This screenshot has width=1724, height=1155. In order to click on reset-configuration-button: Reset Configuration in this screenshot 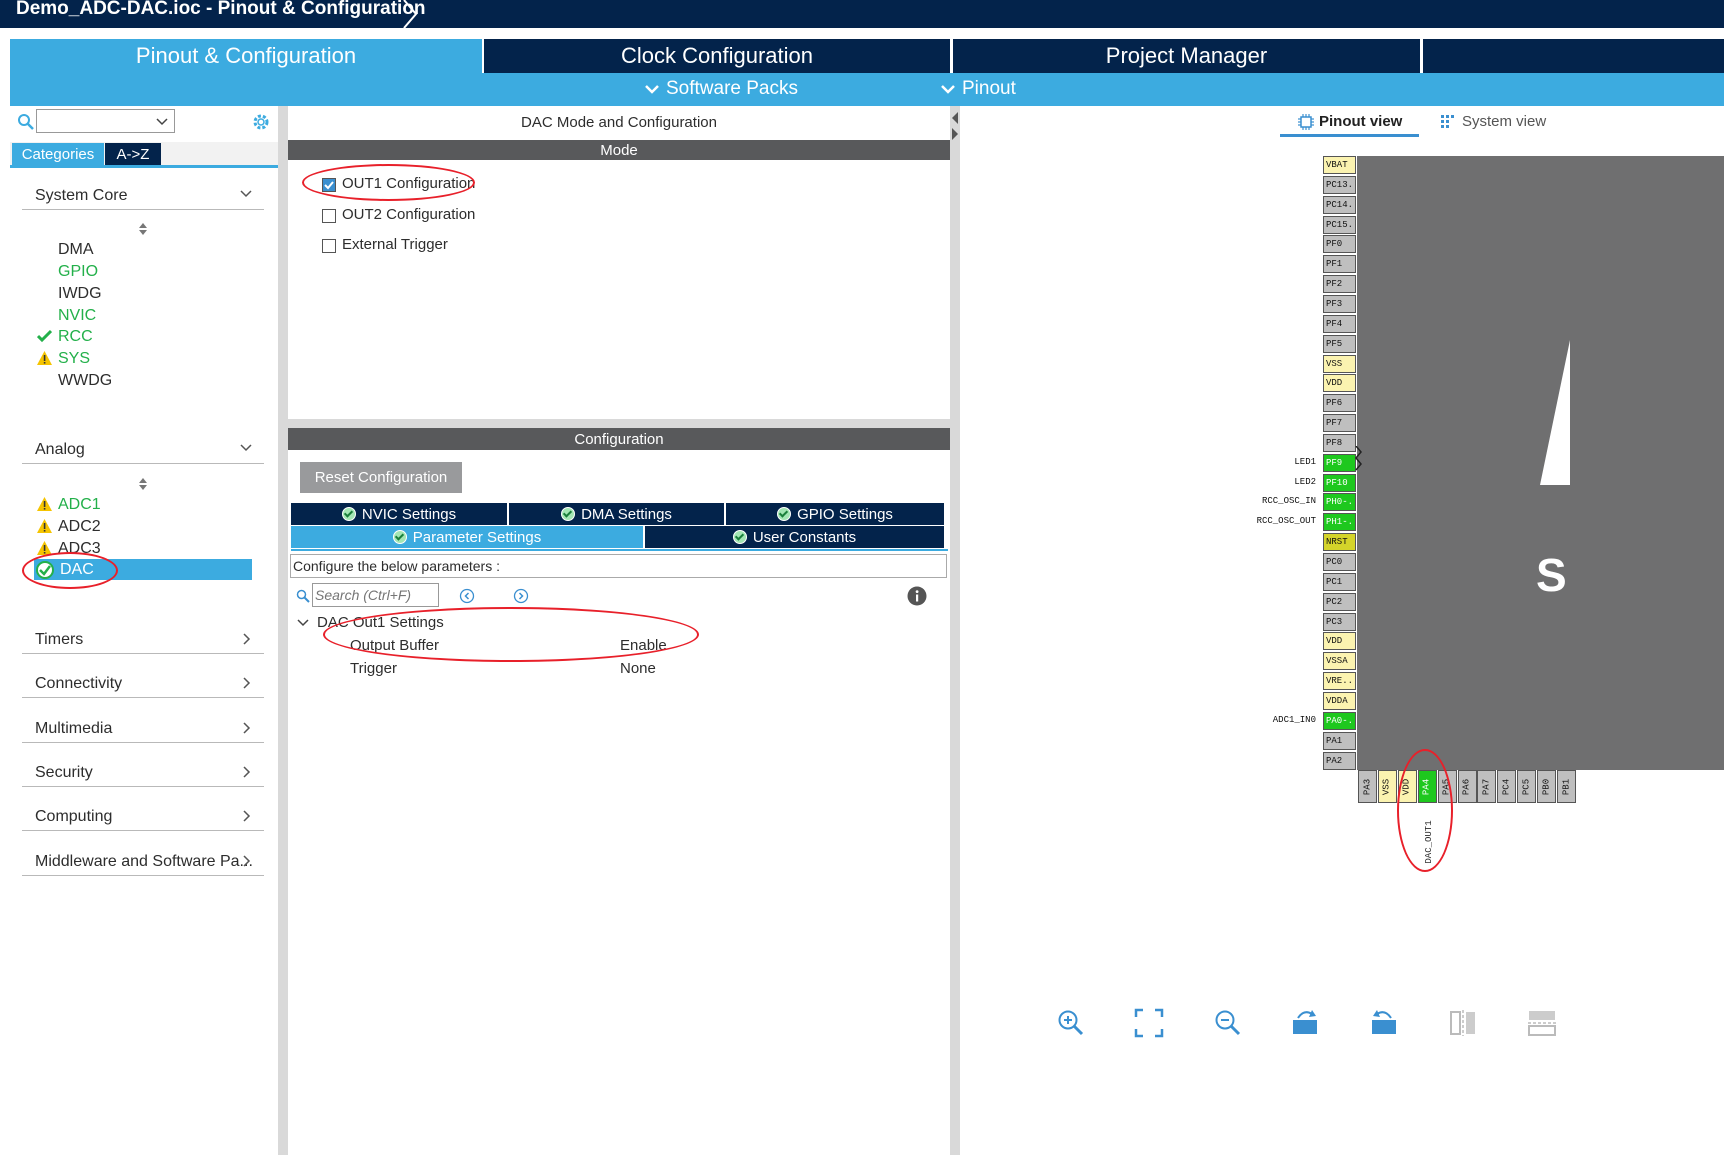, I will do `click(381, 477)`.